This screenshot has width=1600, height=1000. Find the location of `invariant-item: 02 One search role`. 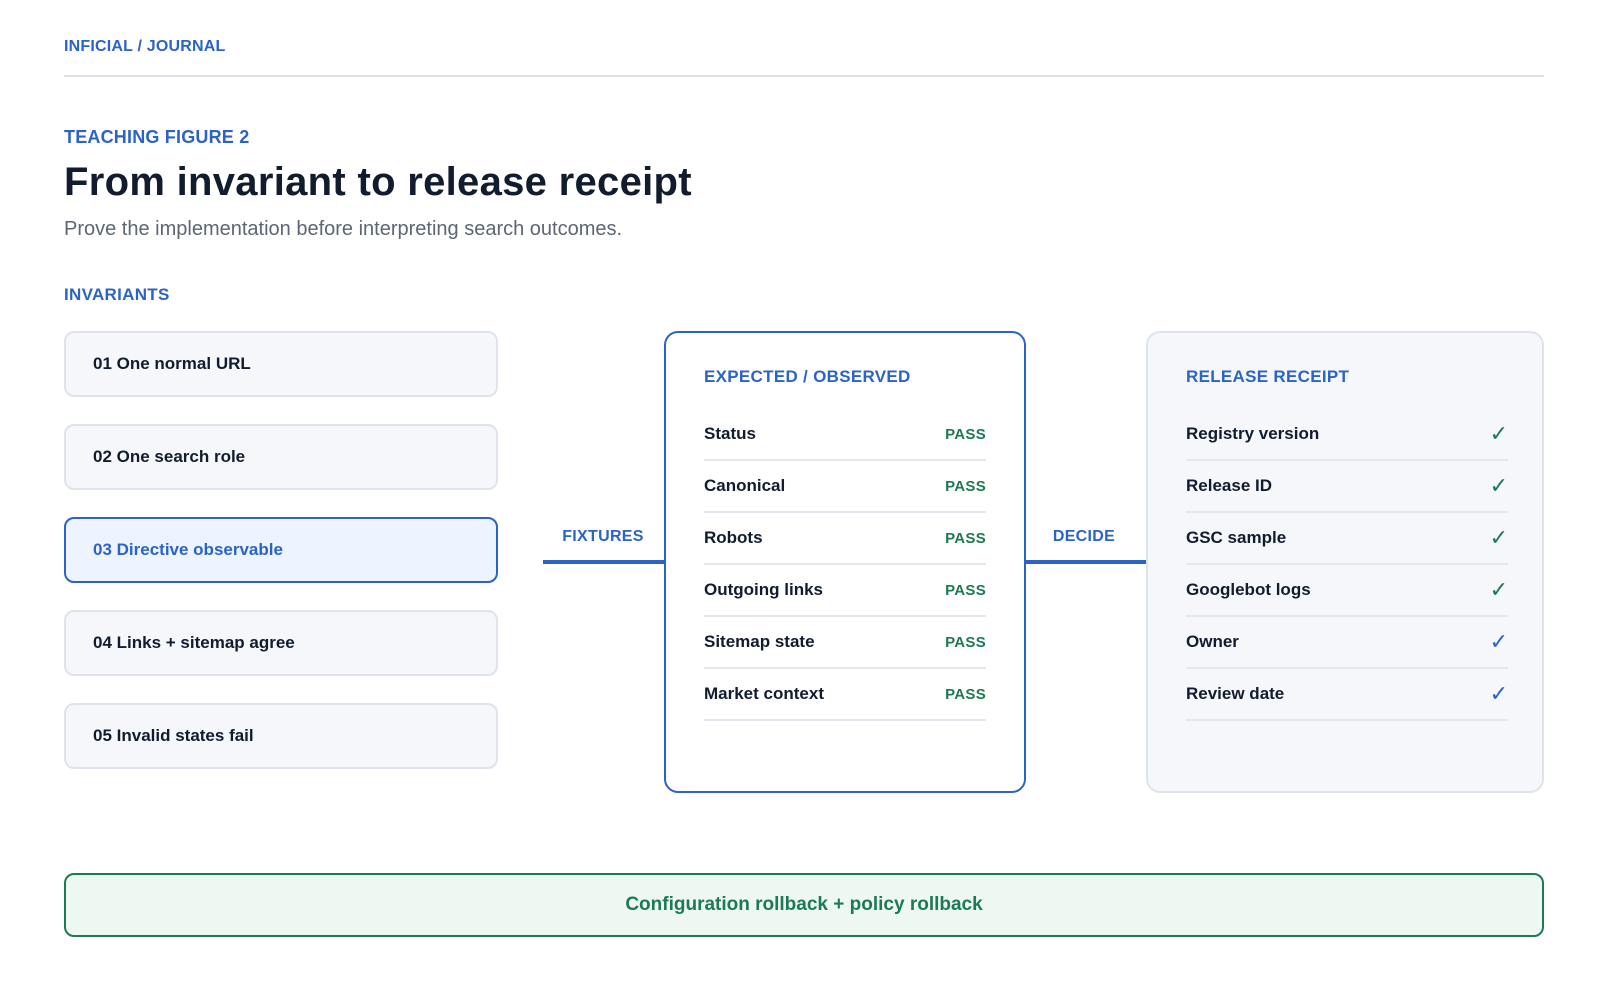

invariant-item: 02 One search role is located at coordinates (281, 457).